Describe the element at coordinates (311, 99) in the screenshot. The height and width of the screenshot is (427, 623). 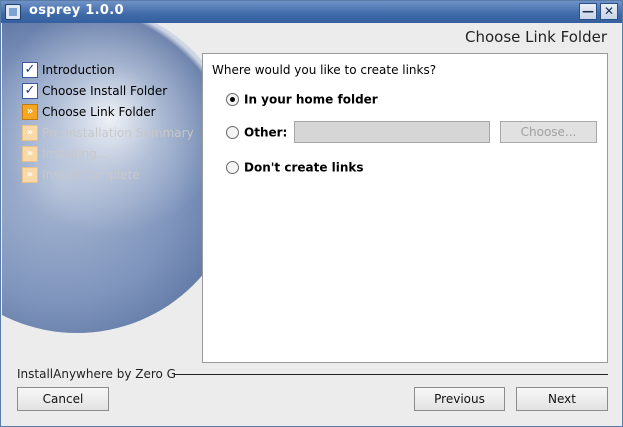
I see `option-label: In your home folder` at that location.